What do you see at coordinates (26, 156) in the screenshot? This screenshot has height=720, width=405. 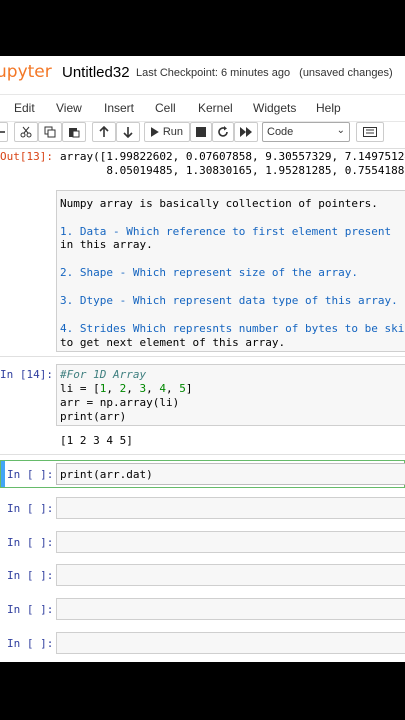 I see `output-prompt-13: Out[13]:` at bounding box center [26, 156].